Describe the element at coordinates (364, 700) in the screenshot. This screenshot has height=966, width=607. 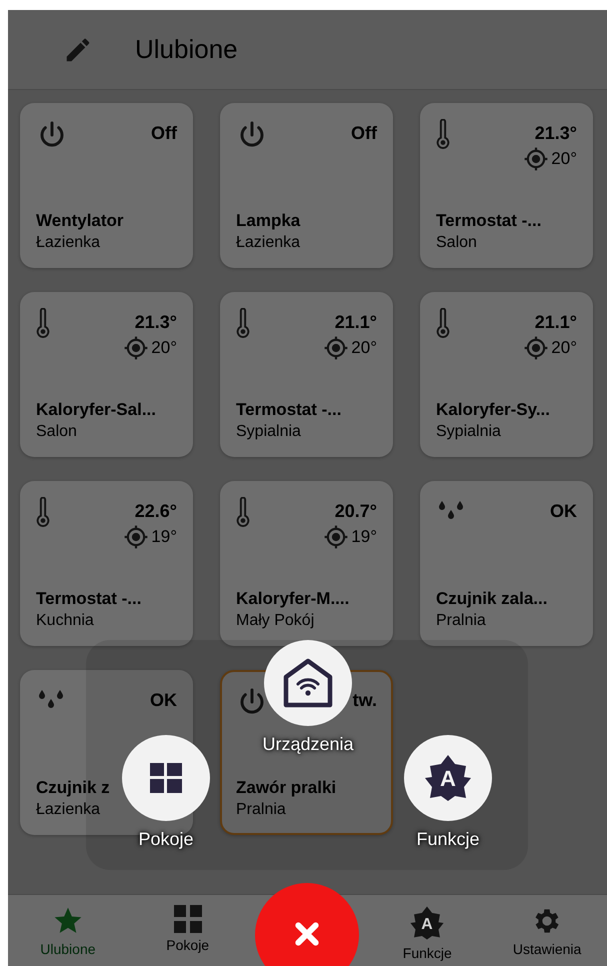
I see `device-state: tw.` at that location.